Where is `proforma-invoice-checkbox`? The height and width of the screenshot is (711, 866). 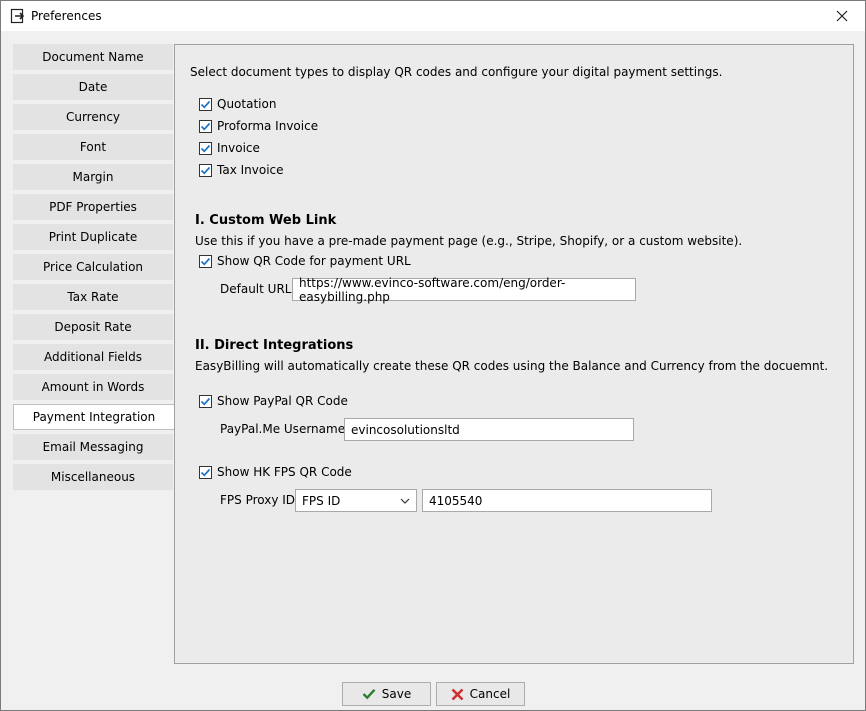 proforma-invoice-checkbox is located at coordinates (205, 126).